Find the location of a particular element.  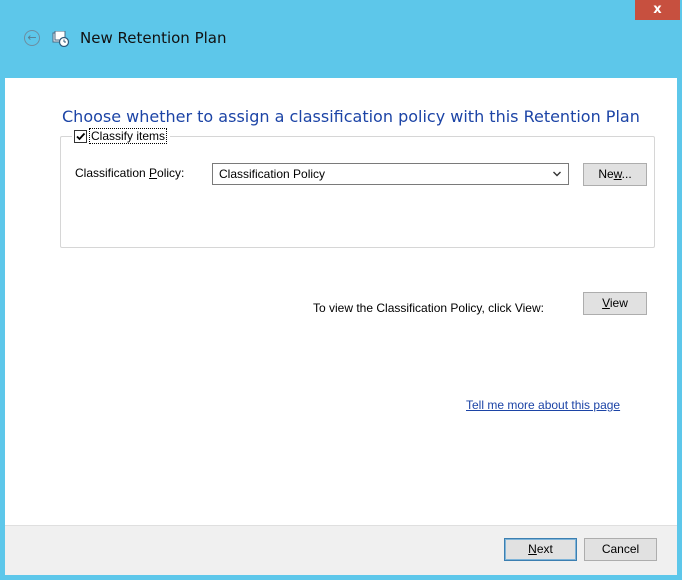

new-pre: Ne is located at coordinates (606, 174).